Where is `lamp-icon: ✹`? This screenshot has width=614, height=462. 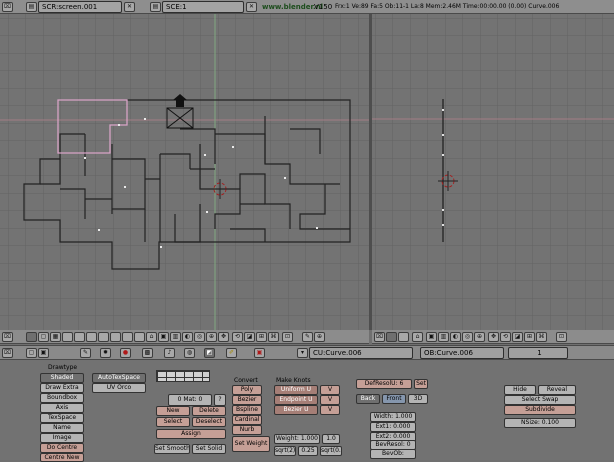
lamp-icon: ✹ is located at coordinates (105, 353).